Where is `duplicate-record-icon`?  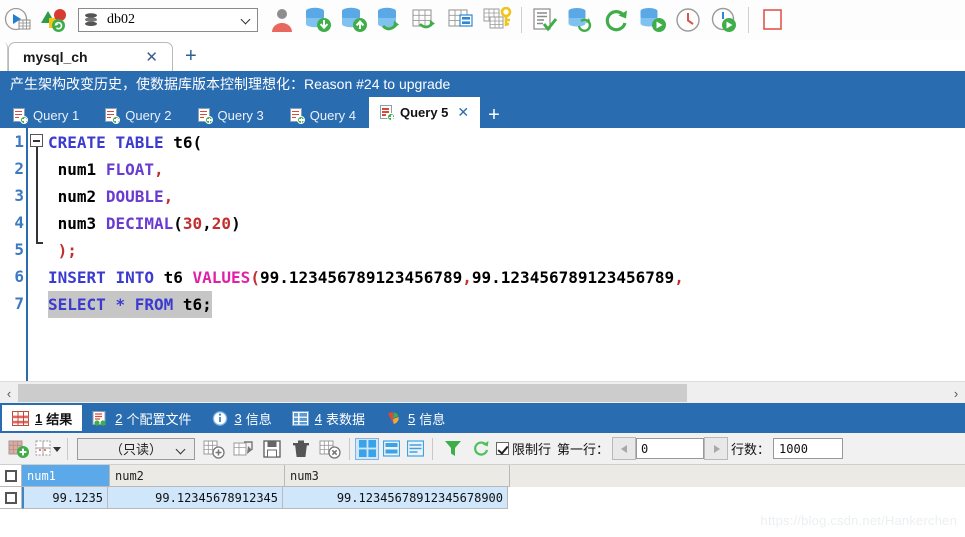
duplicate-record-icon is located at coordinates (242, 449).